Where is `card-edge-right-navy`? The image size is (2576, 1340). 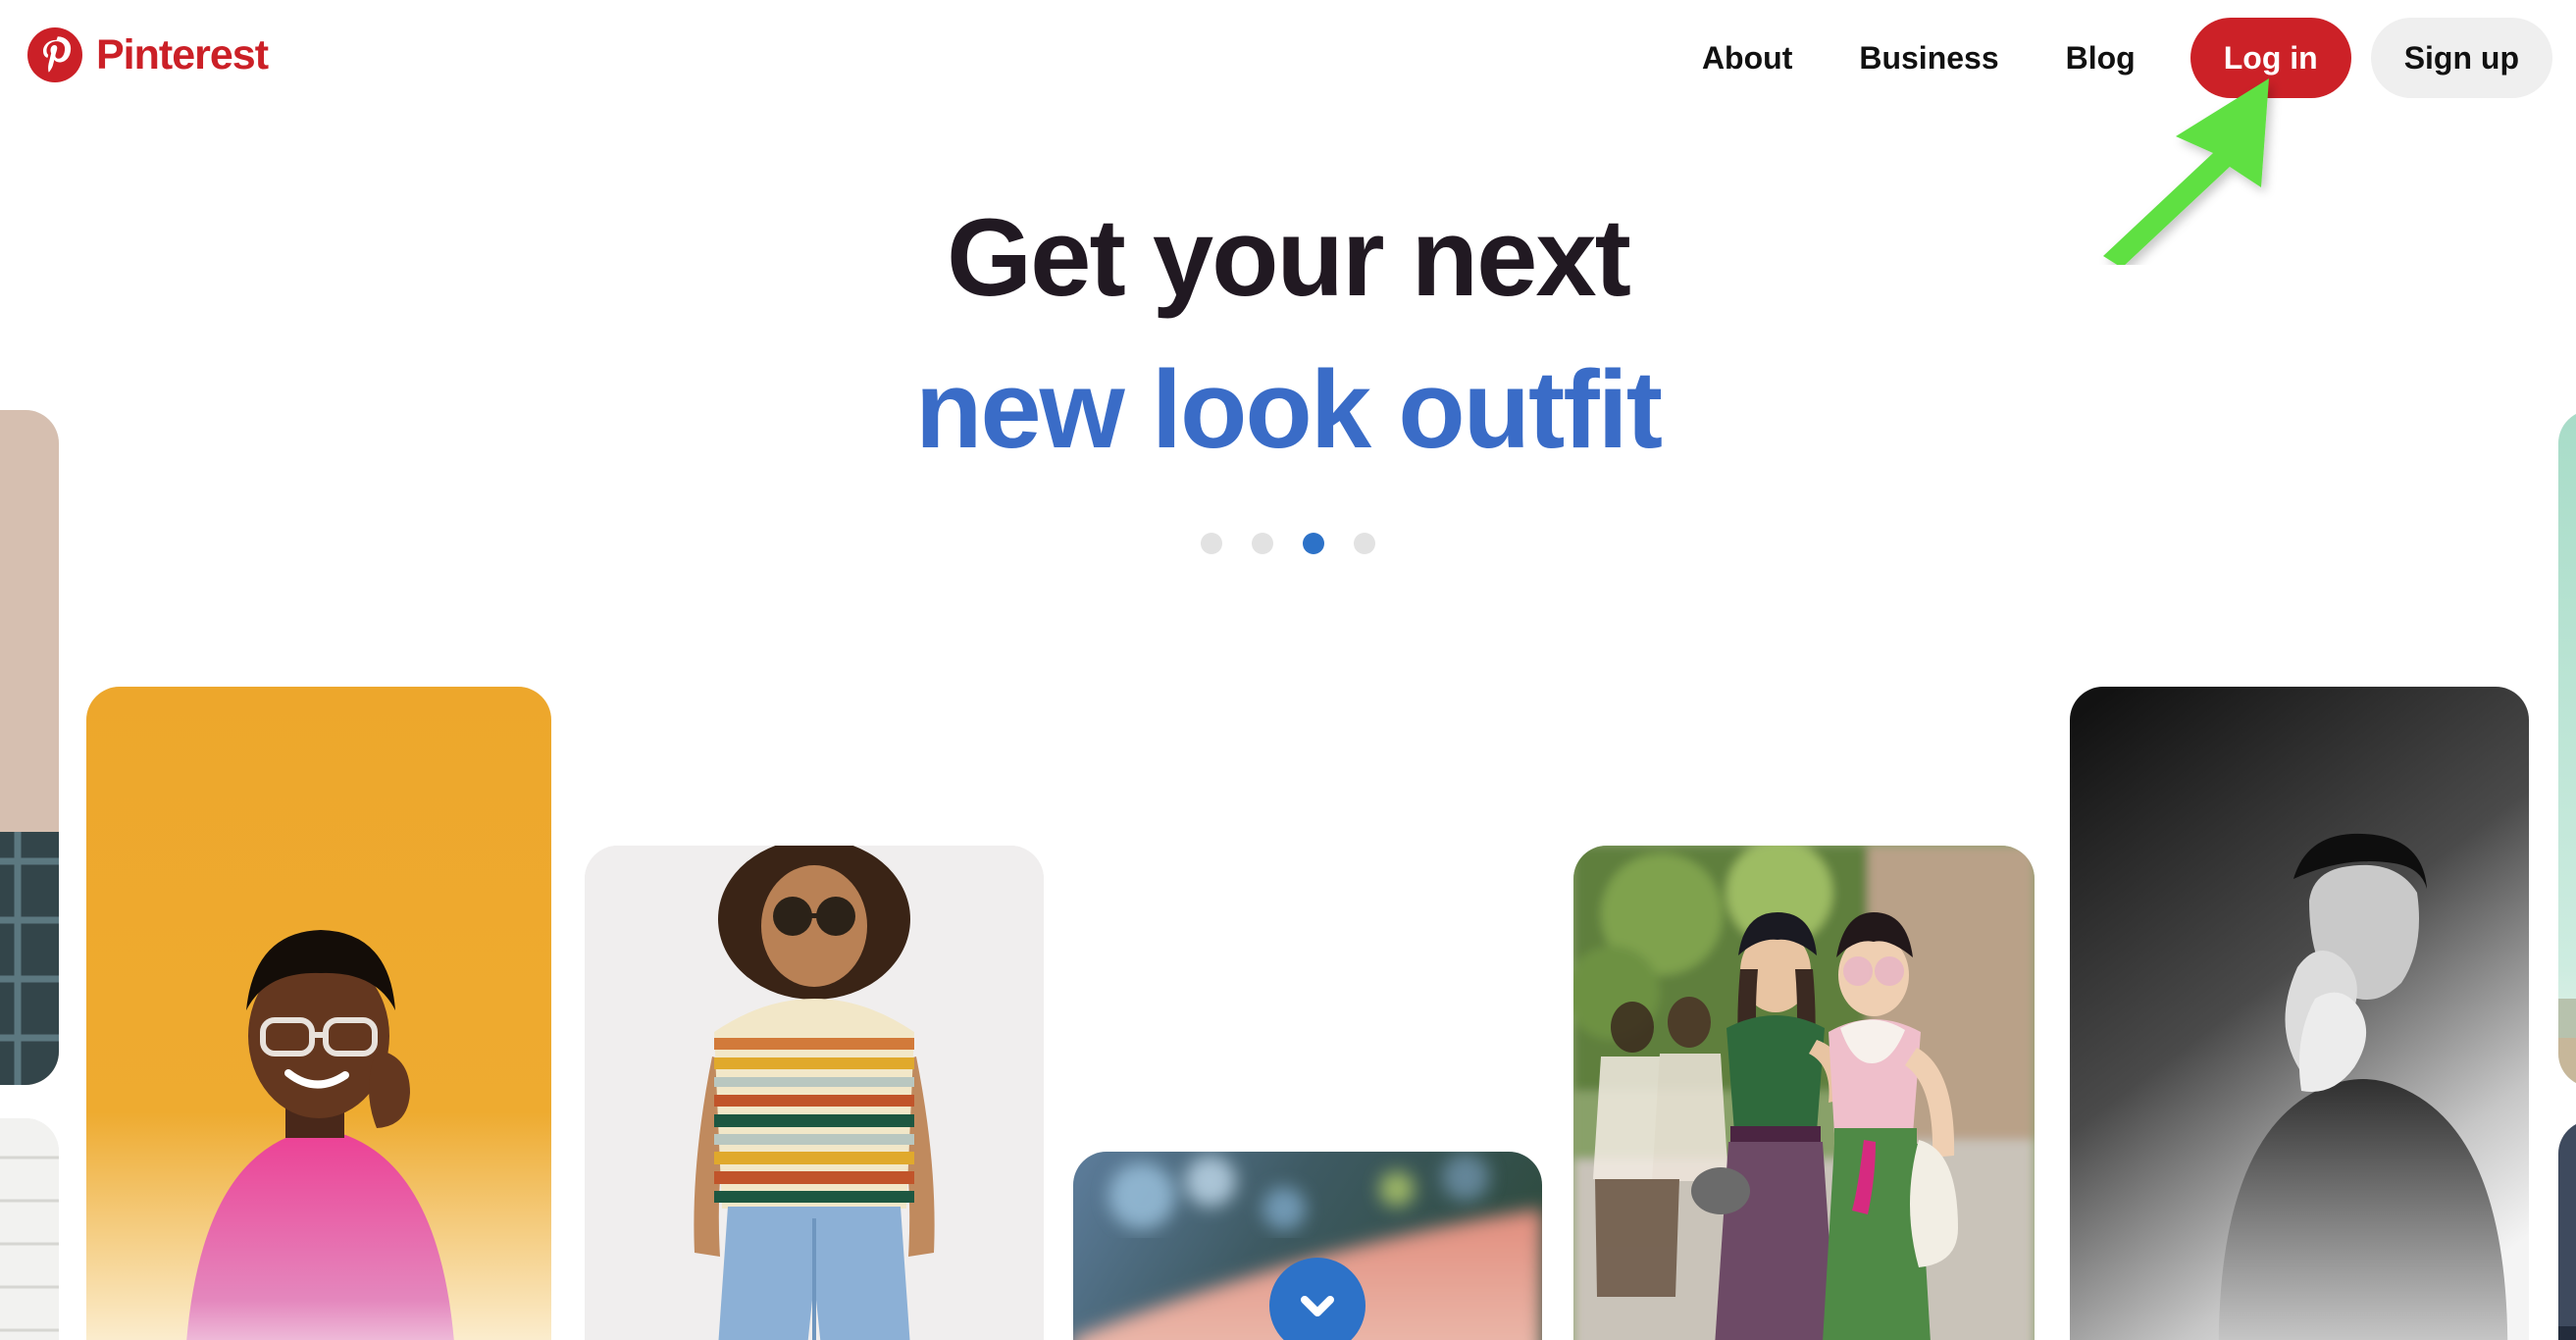
card-edge-right-navy is located at coordinates (2567, 1230).